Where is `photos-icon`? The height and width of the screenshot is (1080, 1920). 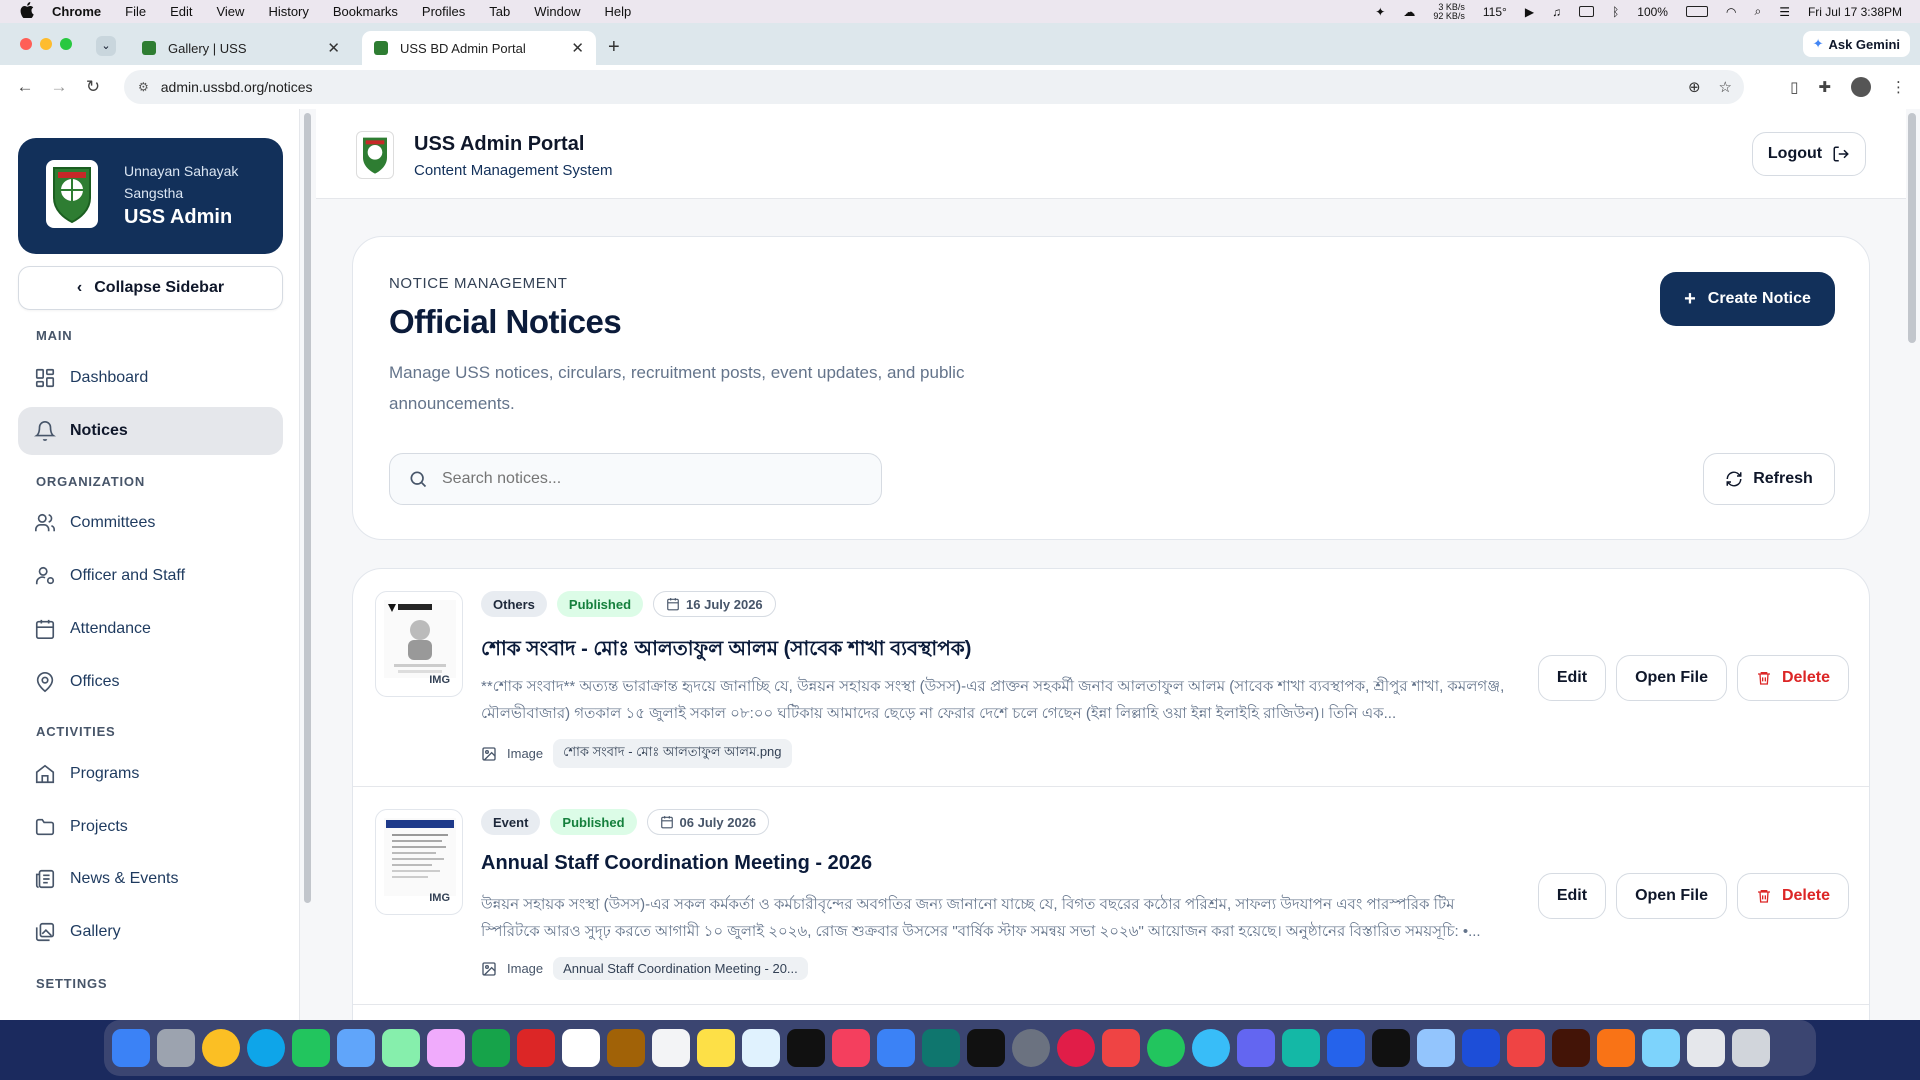 photos-icon is located at coordinates (446, 1048).